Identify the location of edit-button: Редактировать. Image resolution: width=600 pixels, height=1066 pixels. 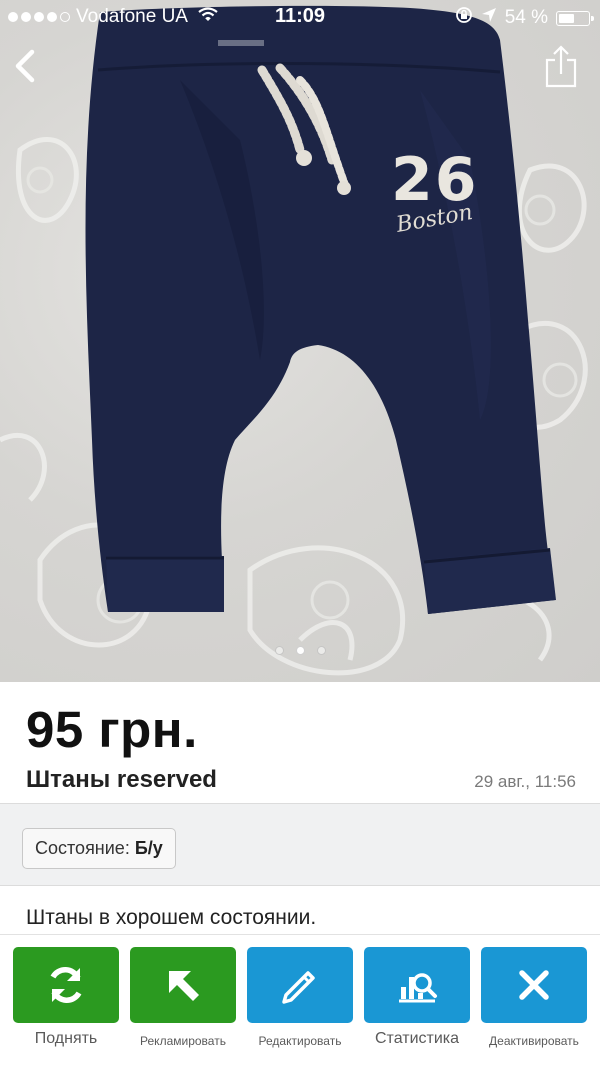
(300, 1002).